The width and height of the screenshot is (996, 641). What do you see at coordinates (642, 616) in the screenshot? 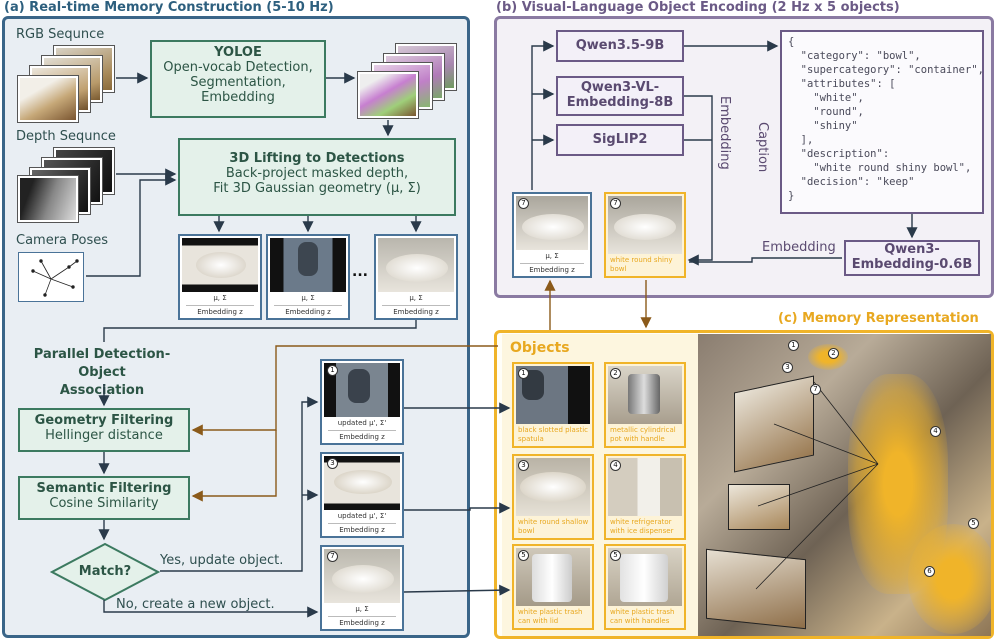
I see `memory-object-caption: white plastic trash can with handles` at bounding box center [642, 616].